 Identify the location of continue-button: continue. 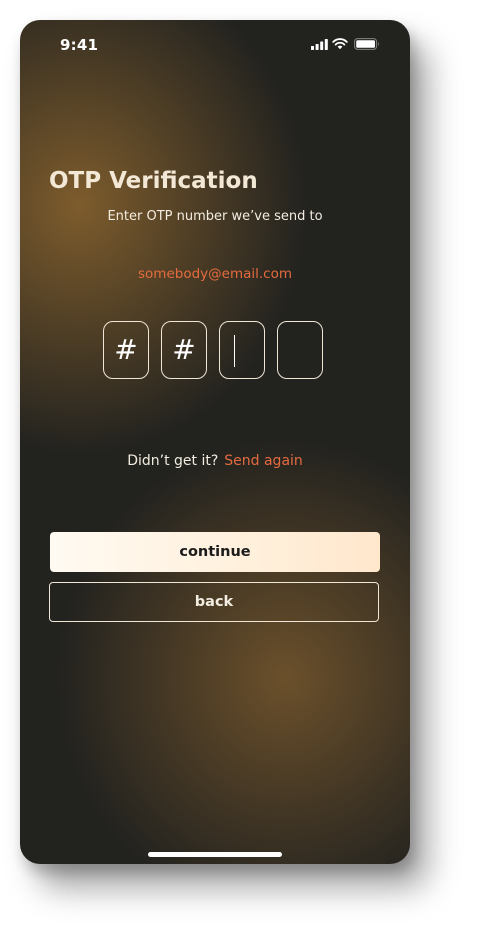
(215, 552).